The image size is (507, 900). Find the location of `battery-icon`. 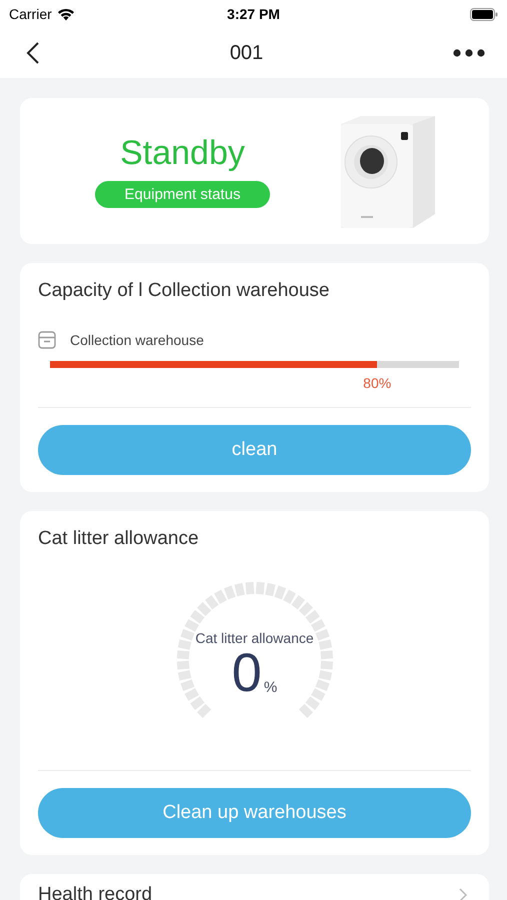

battery-icon is located at coordinates (484, 14).